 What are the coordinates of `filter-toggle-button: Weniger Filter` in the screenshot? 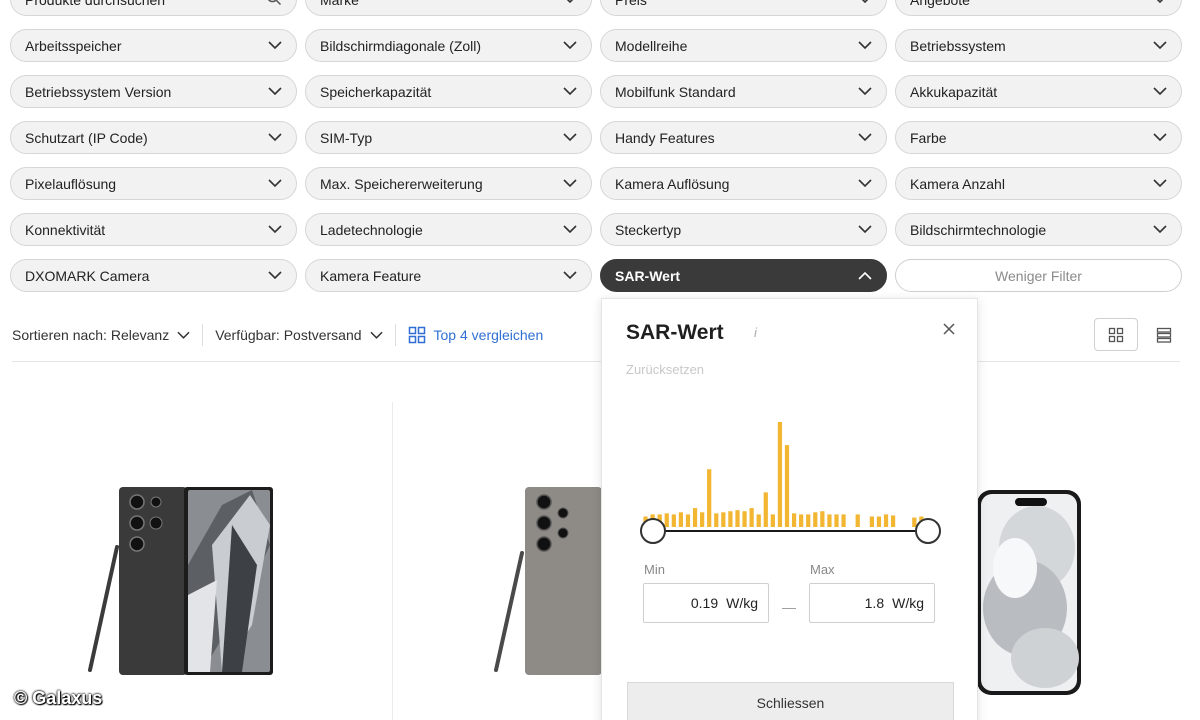 It's located at (1038, 275).